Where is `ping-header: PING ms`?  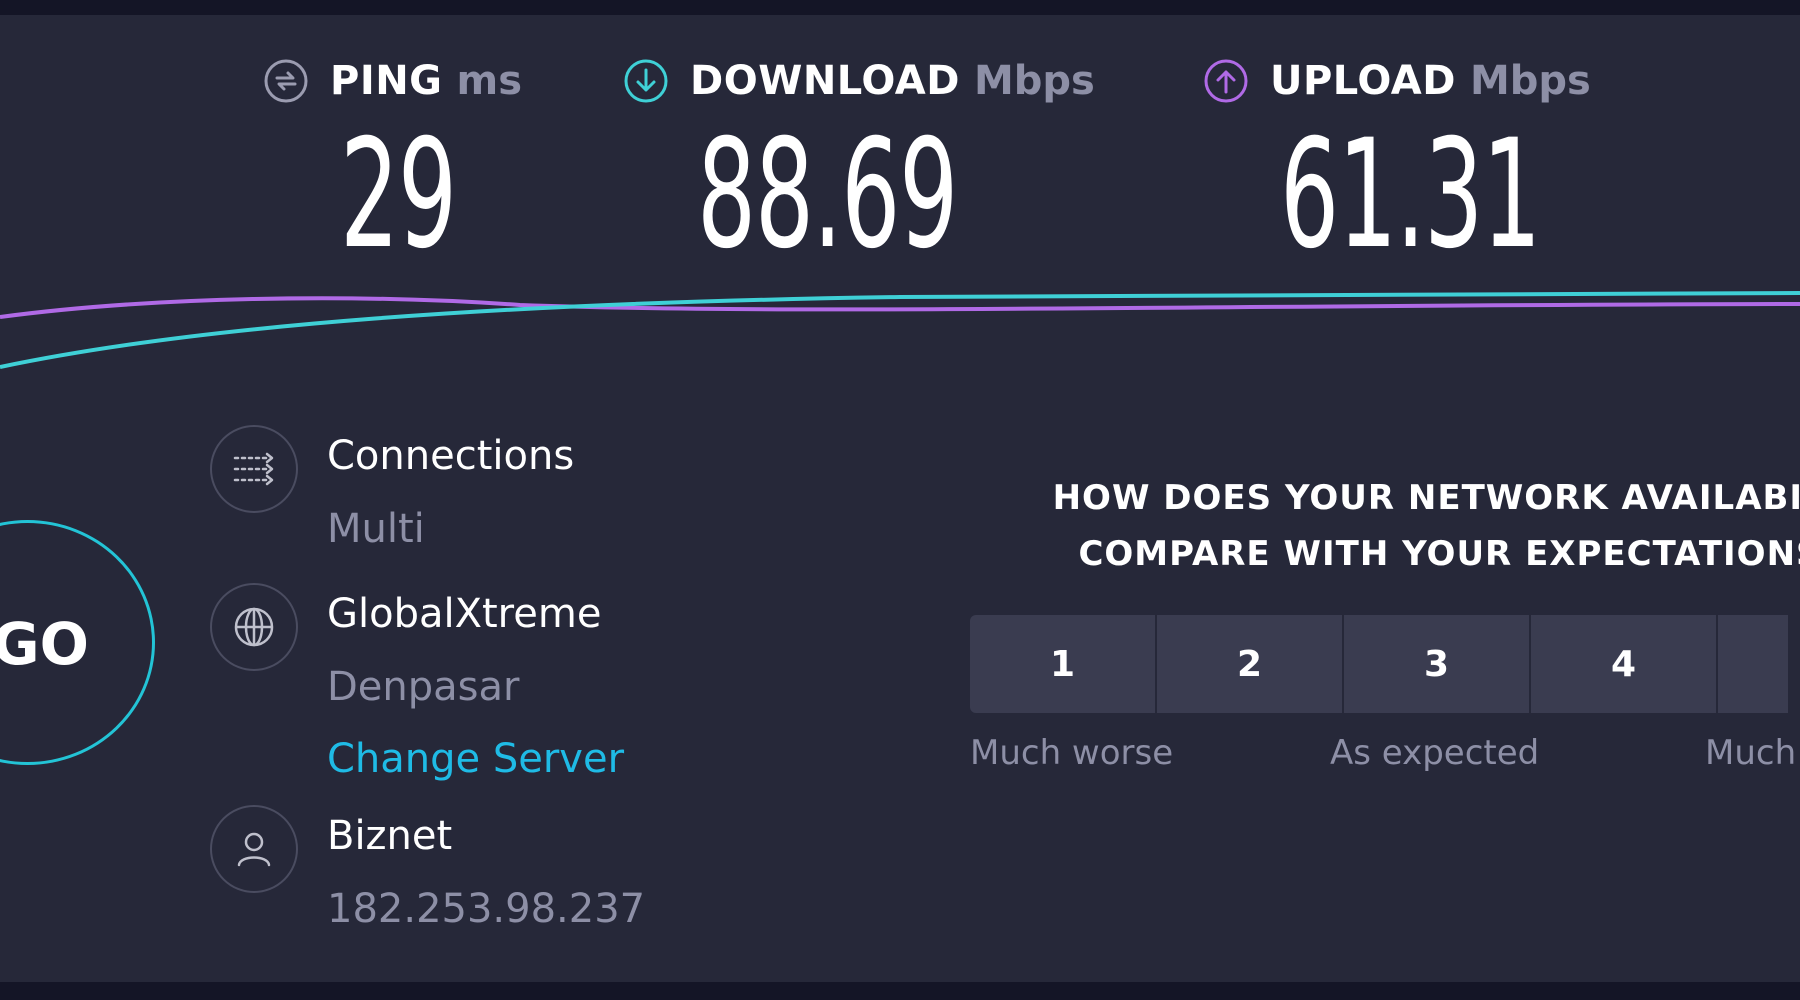
ping-header: PING ms is located at coordinates (392, 81).